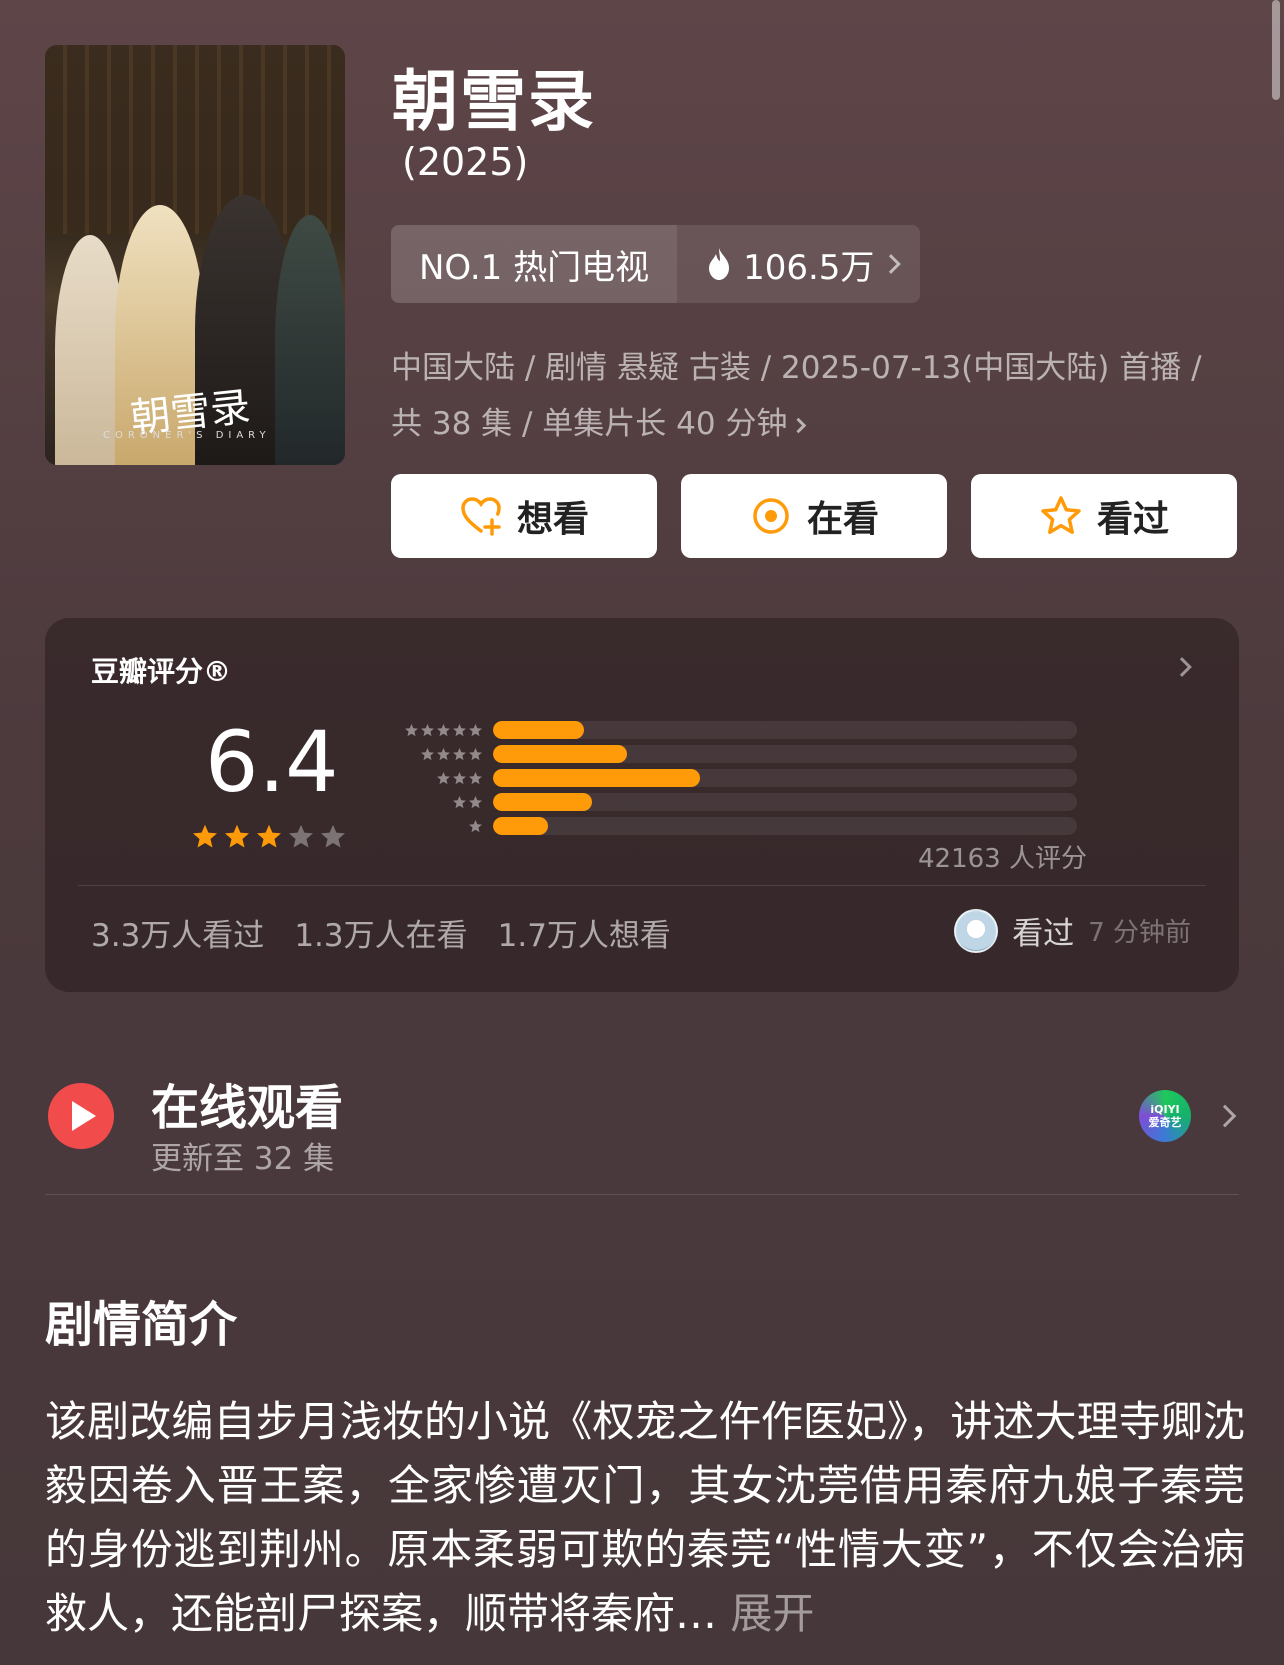 This screenshot has width=1284, height=1665. Describe the element at coordinates (1002, 859) in the screenshot. I see `vote-count: 42163 人评分` at that location.